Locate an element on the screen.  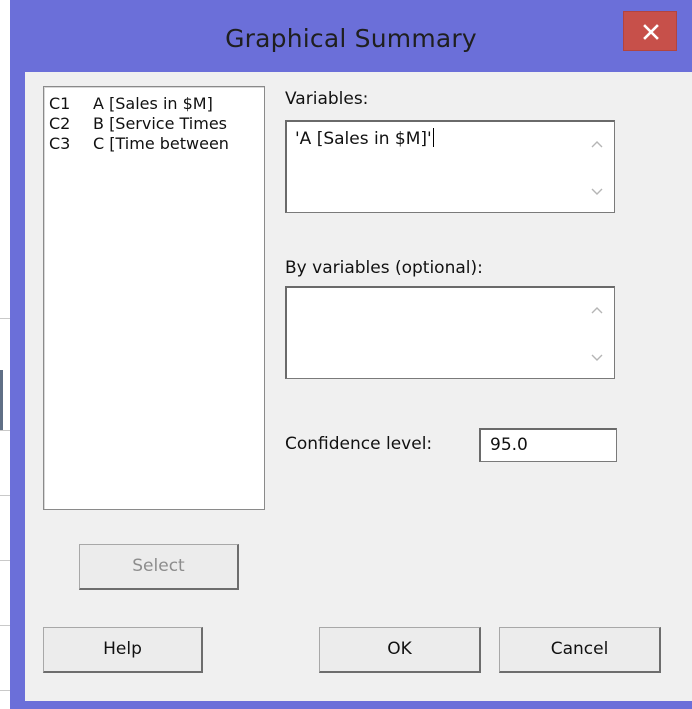
close-icon is located at coordinates (651, 32).